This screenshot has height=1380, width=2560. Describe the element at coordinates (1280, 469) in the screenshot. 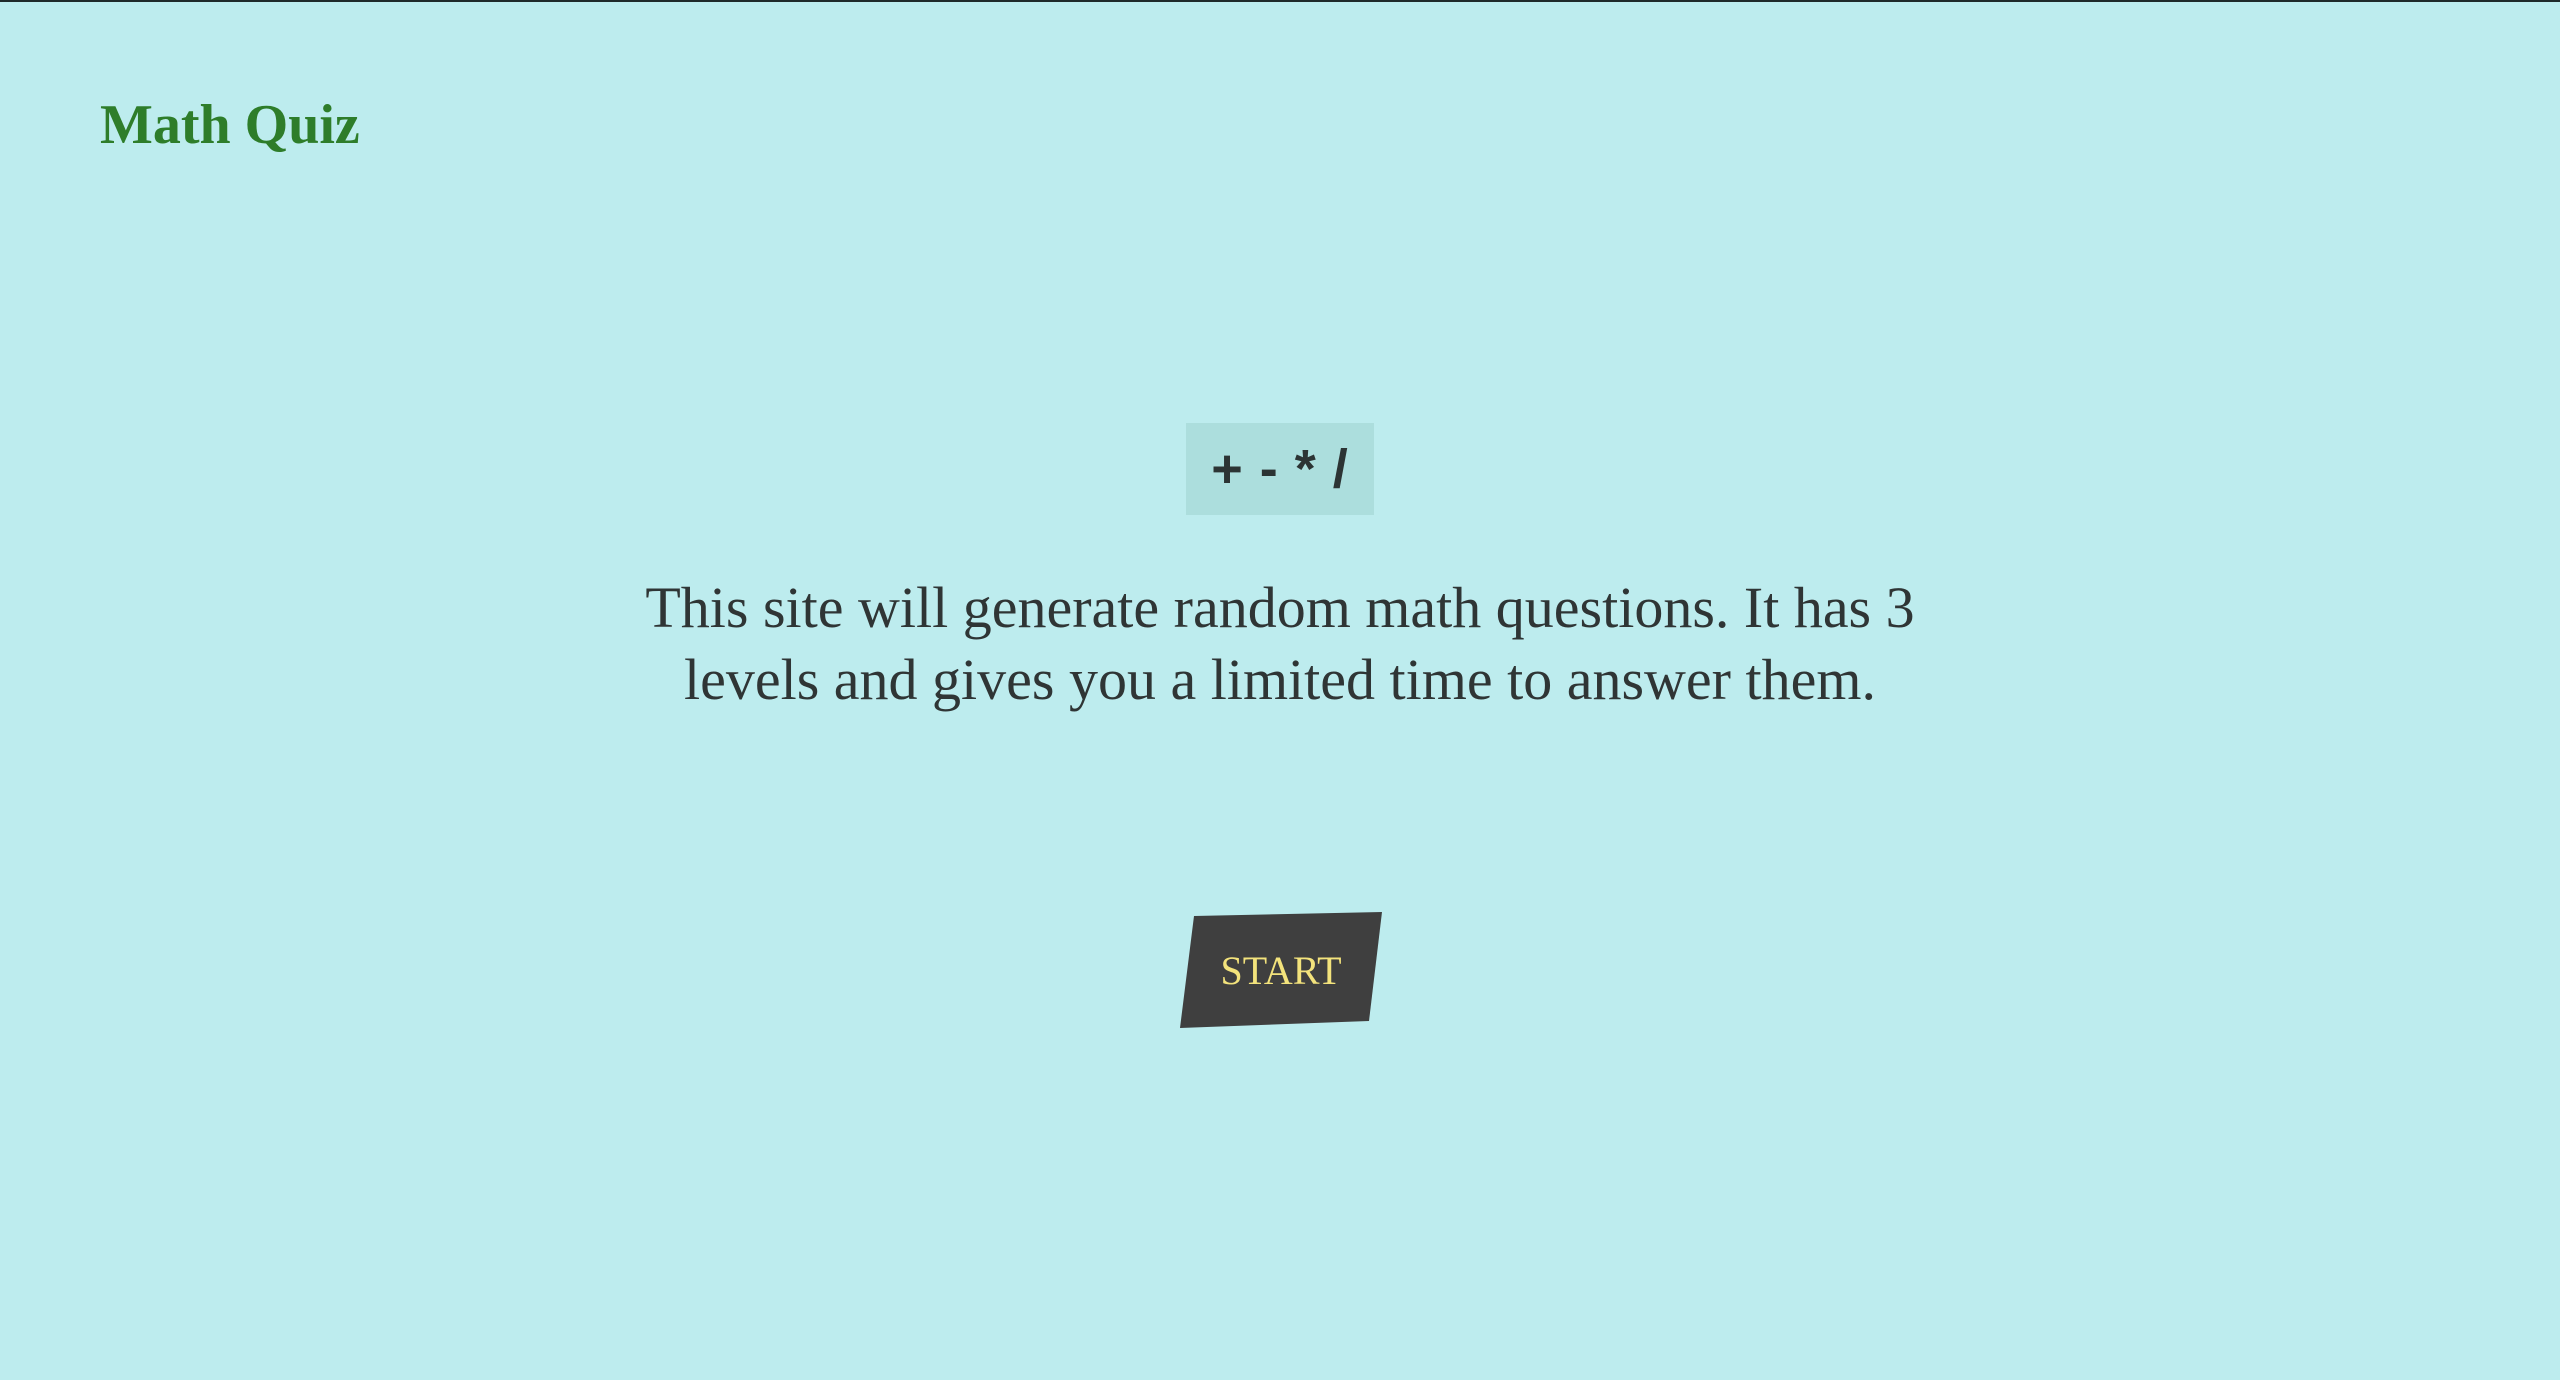

I see `operators-badge: + - * /` at that location.